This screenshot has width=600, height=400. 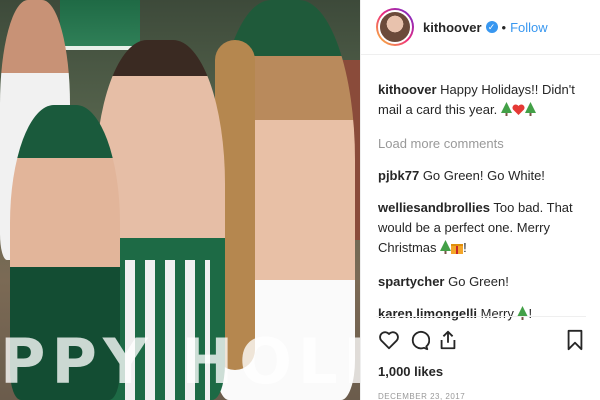 I want to click on comment-username: pjbk77, so click(x=398, y=175).